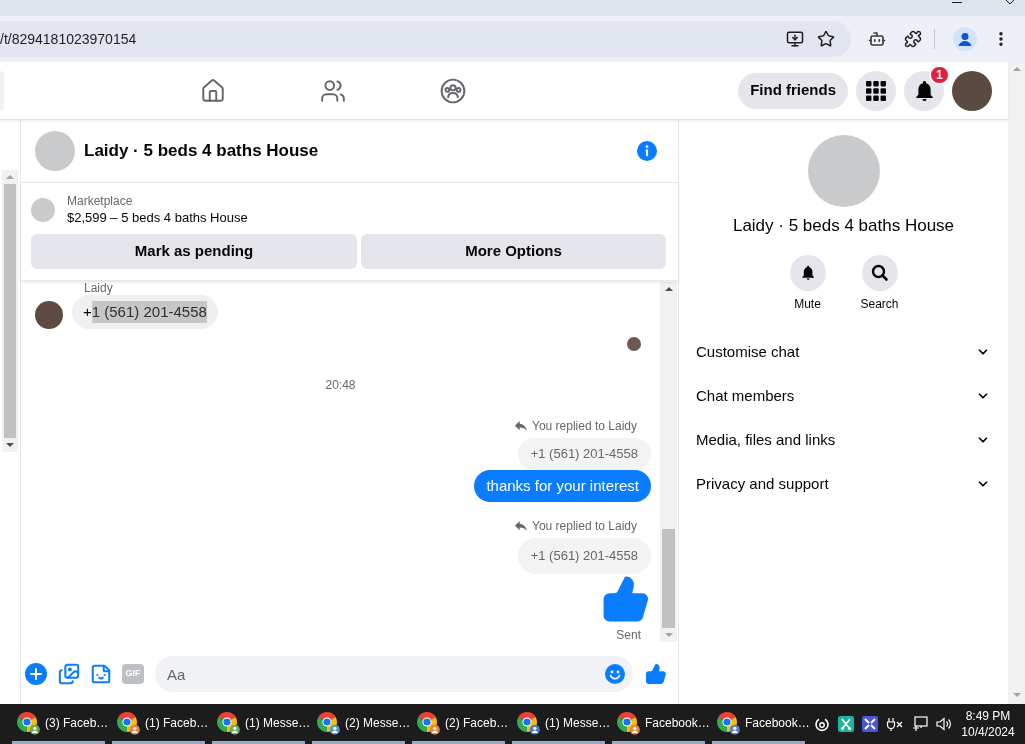 Image resolution: width=1025 pixels, height=744 pixels. What do you see at coordinates (55, 151) in the screenshot?
I see `listing-photo` at bounding box center [55, 151].